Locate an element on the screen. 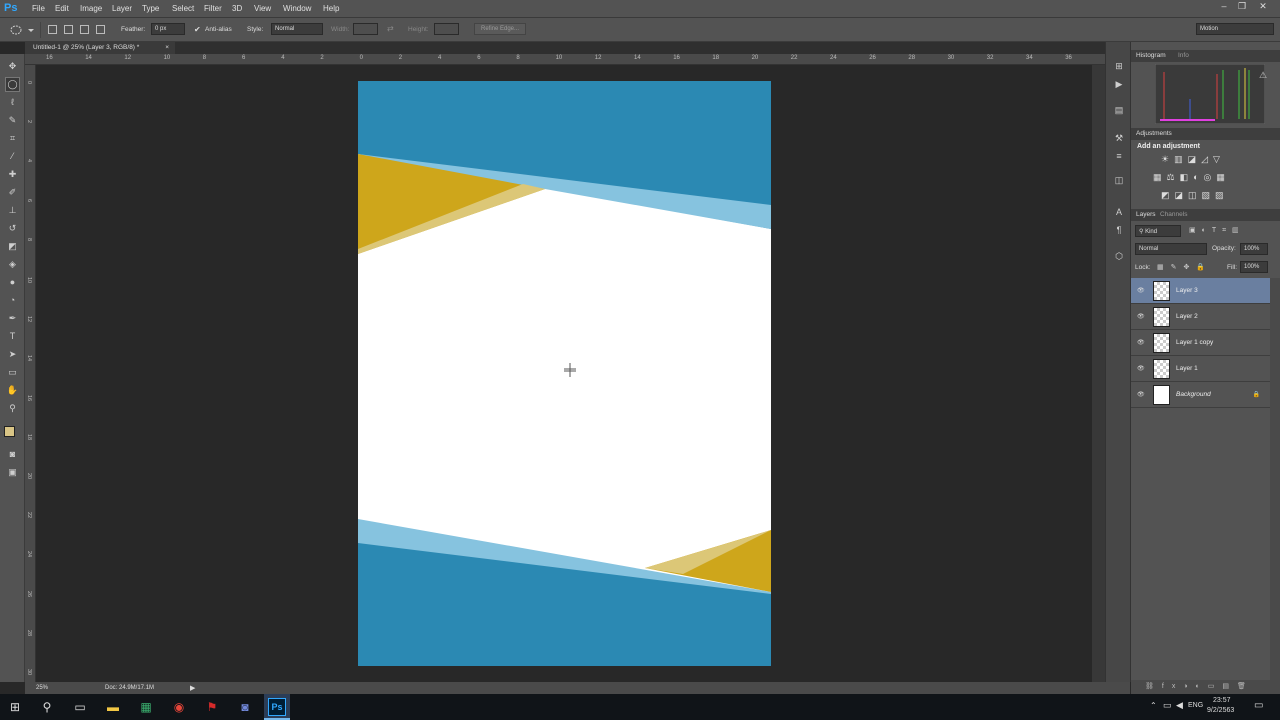  menu-file: File is located at coordinates (38, 8).